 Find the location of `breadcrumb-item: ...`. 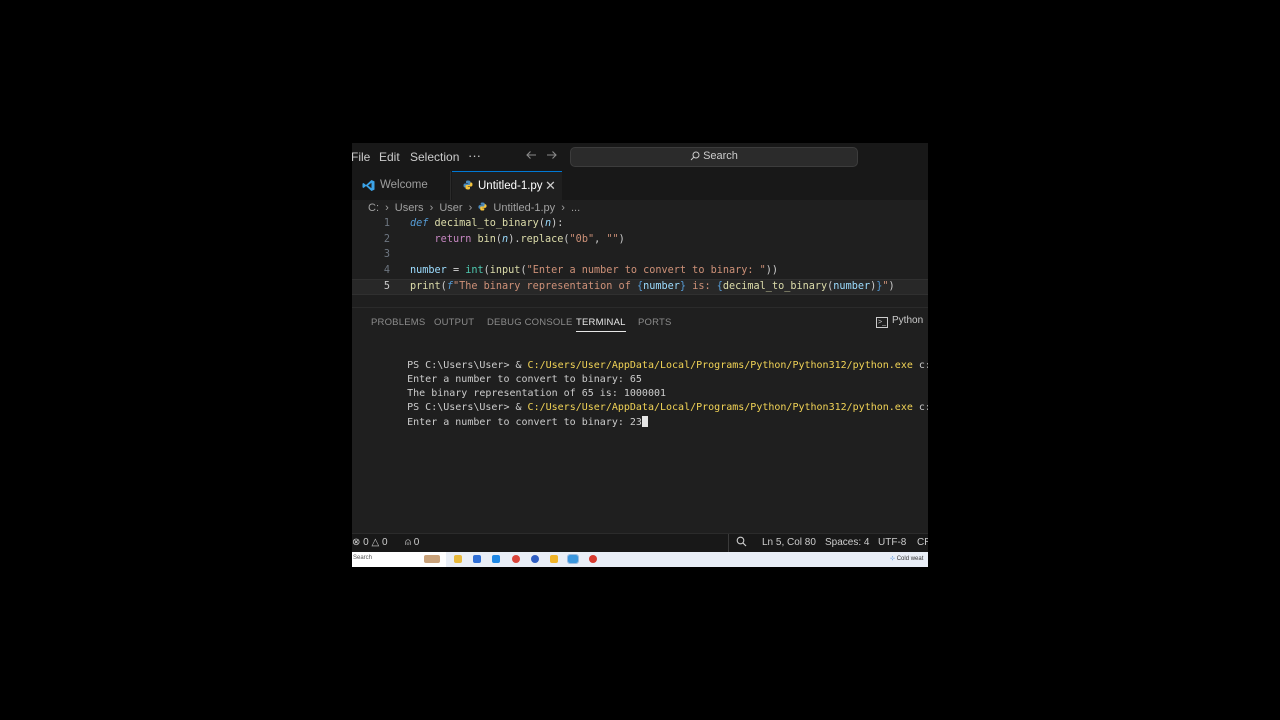

breadcrumb-item: ... is located at coordinates (575, 208).